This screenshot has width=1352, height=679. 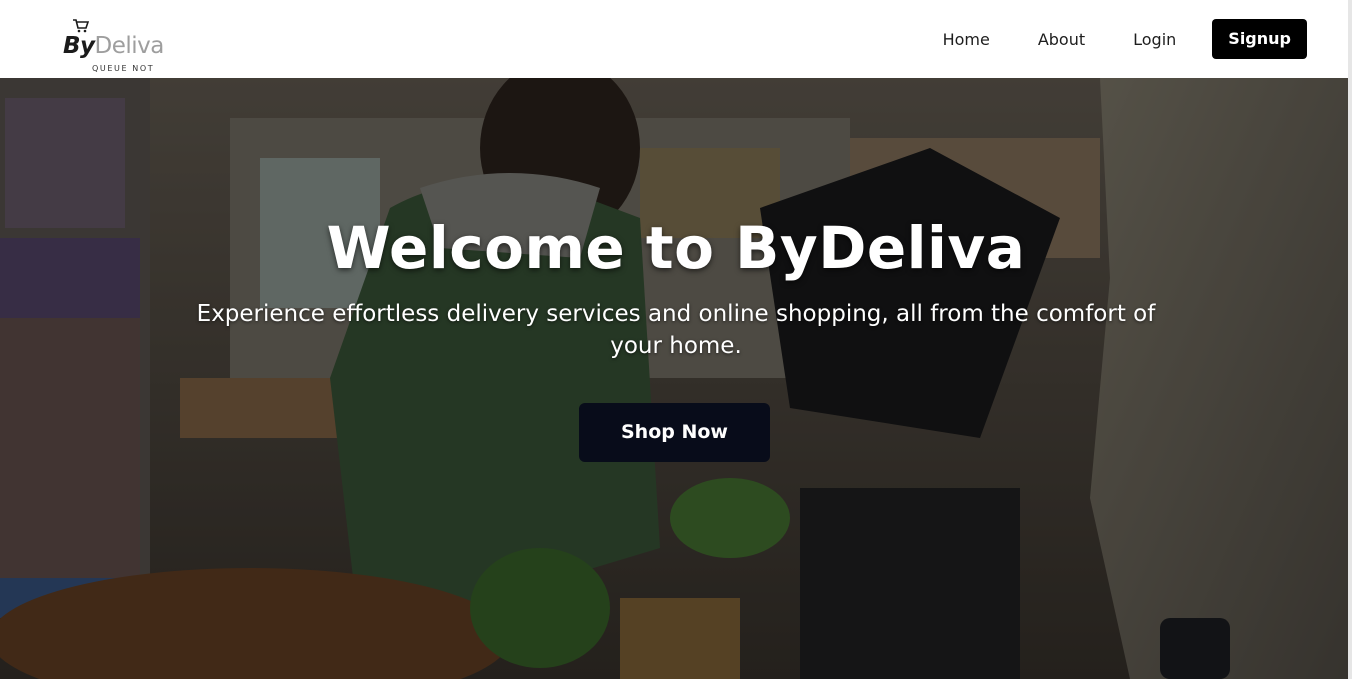 What do you see at coordinates (123, 68) in the screenshot?
I see `brand-tagline: QUEUE NOT` at bounding box center [123, 68].